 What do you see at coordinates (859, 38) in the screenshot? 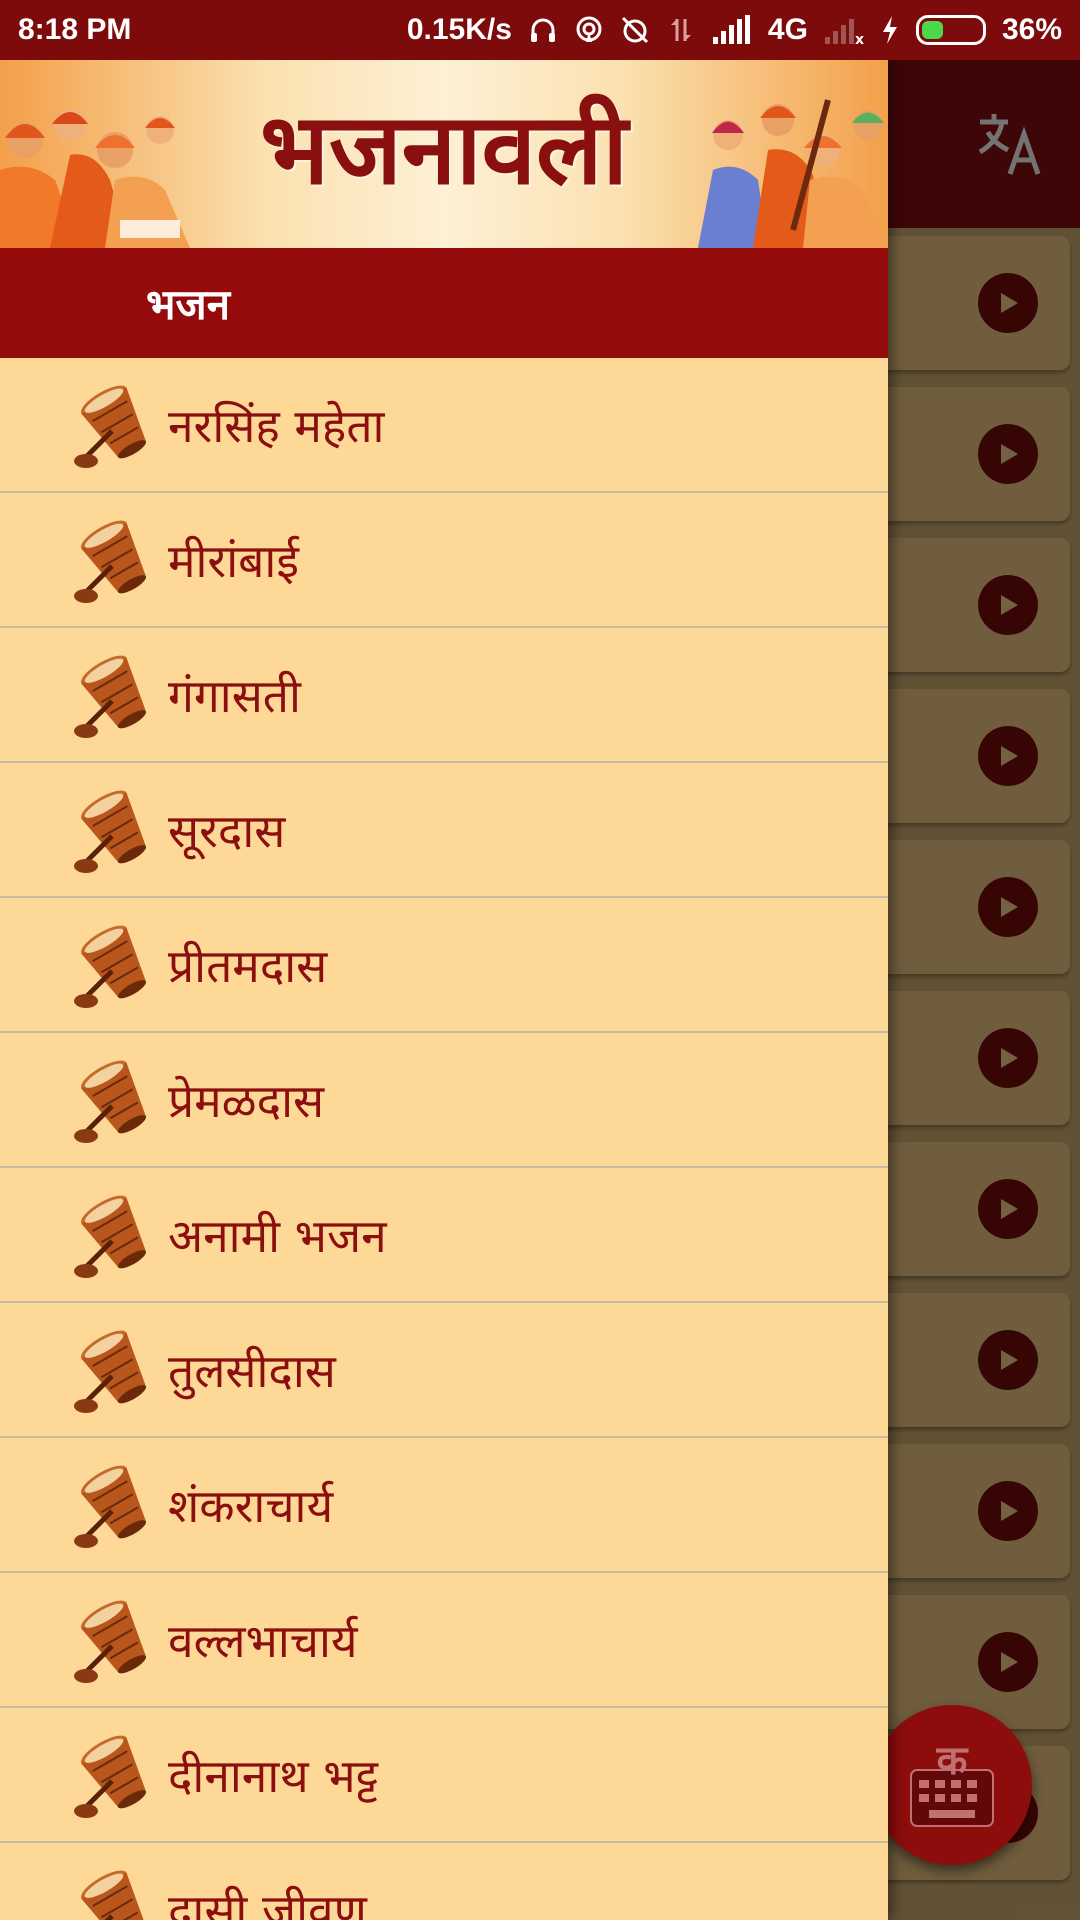
I see `svg-text: x` at bounding box center [859, 38].